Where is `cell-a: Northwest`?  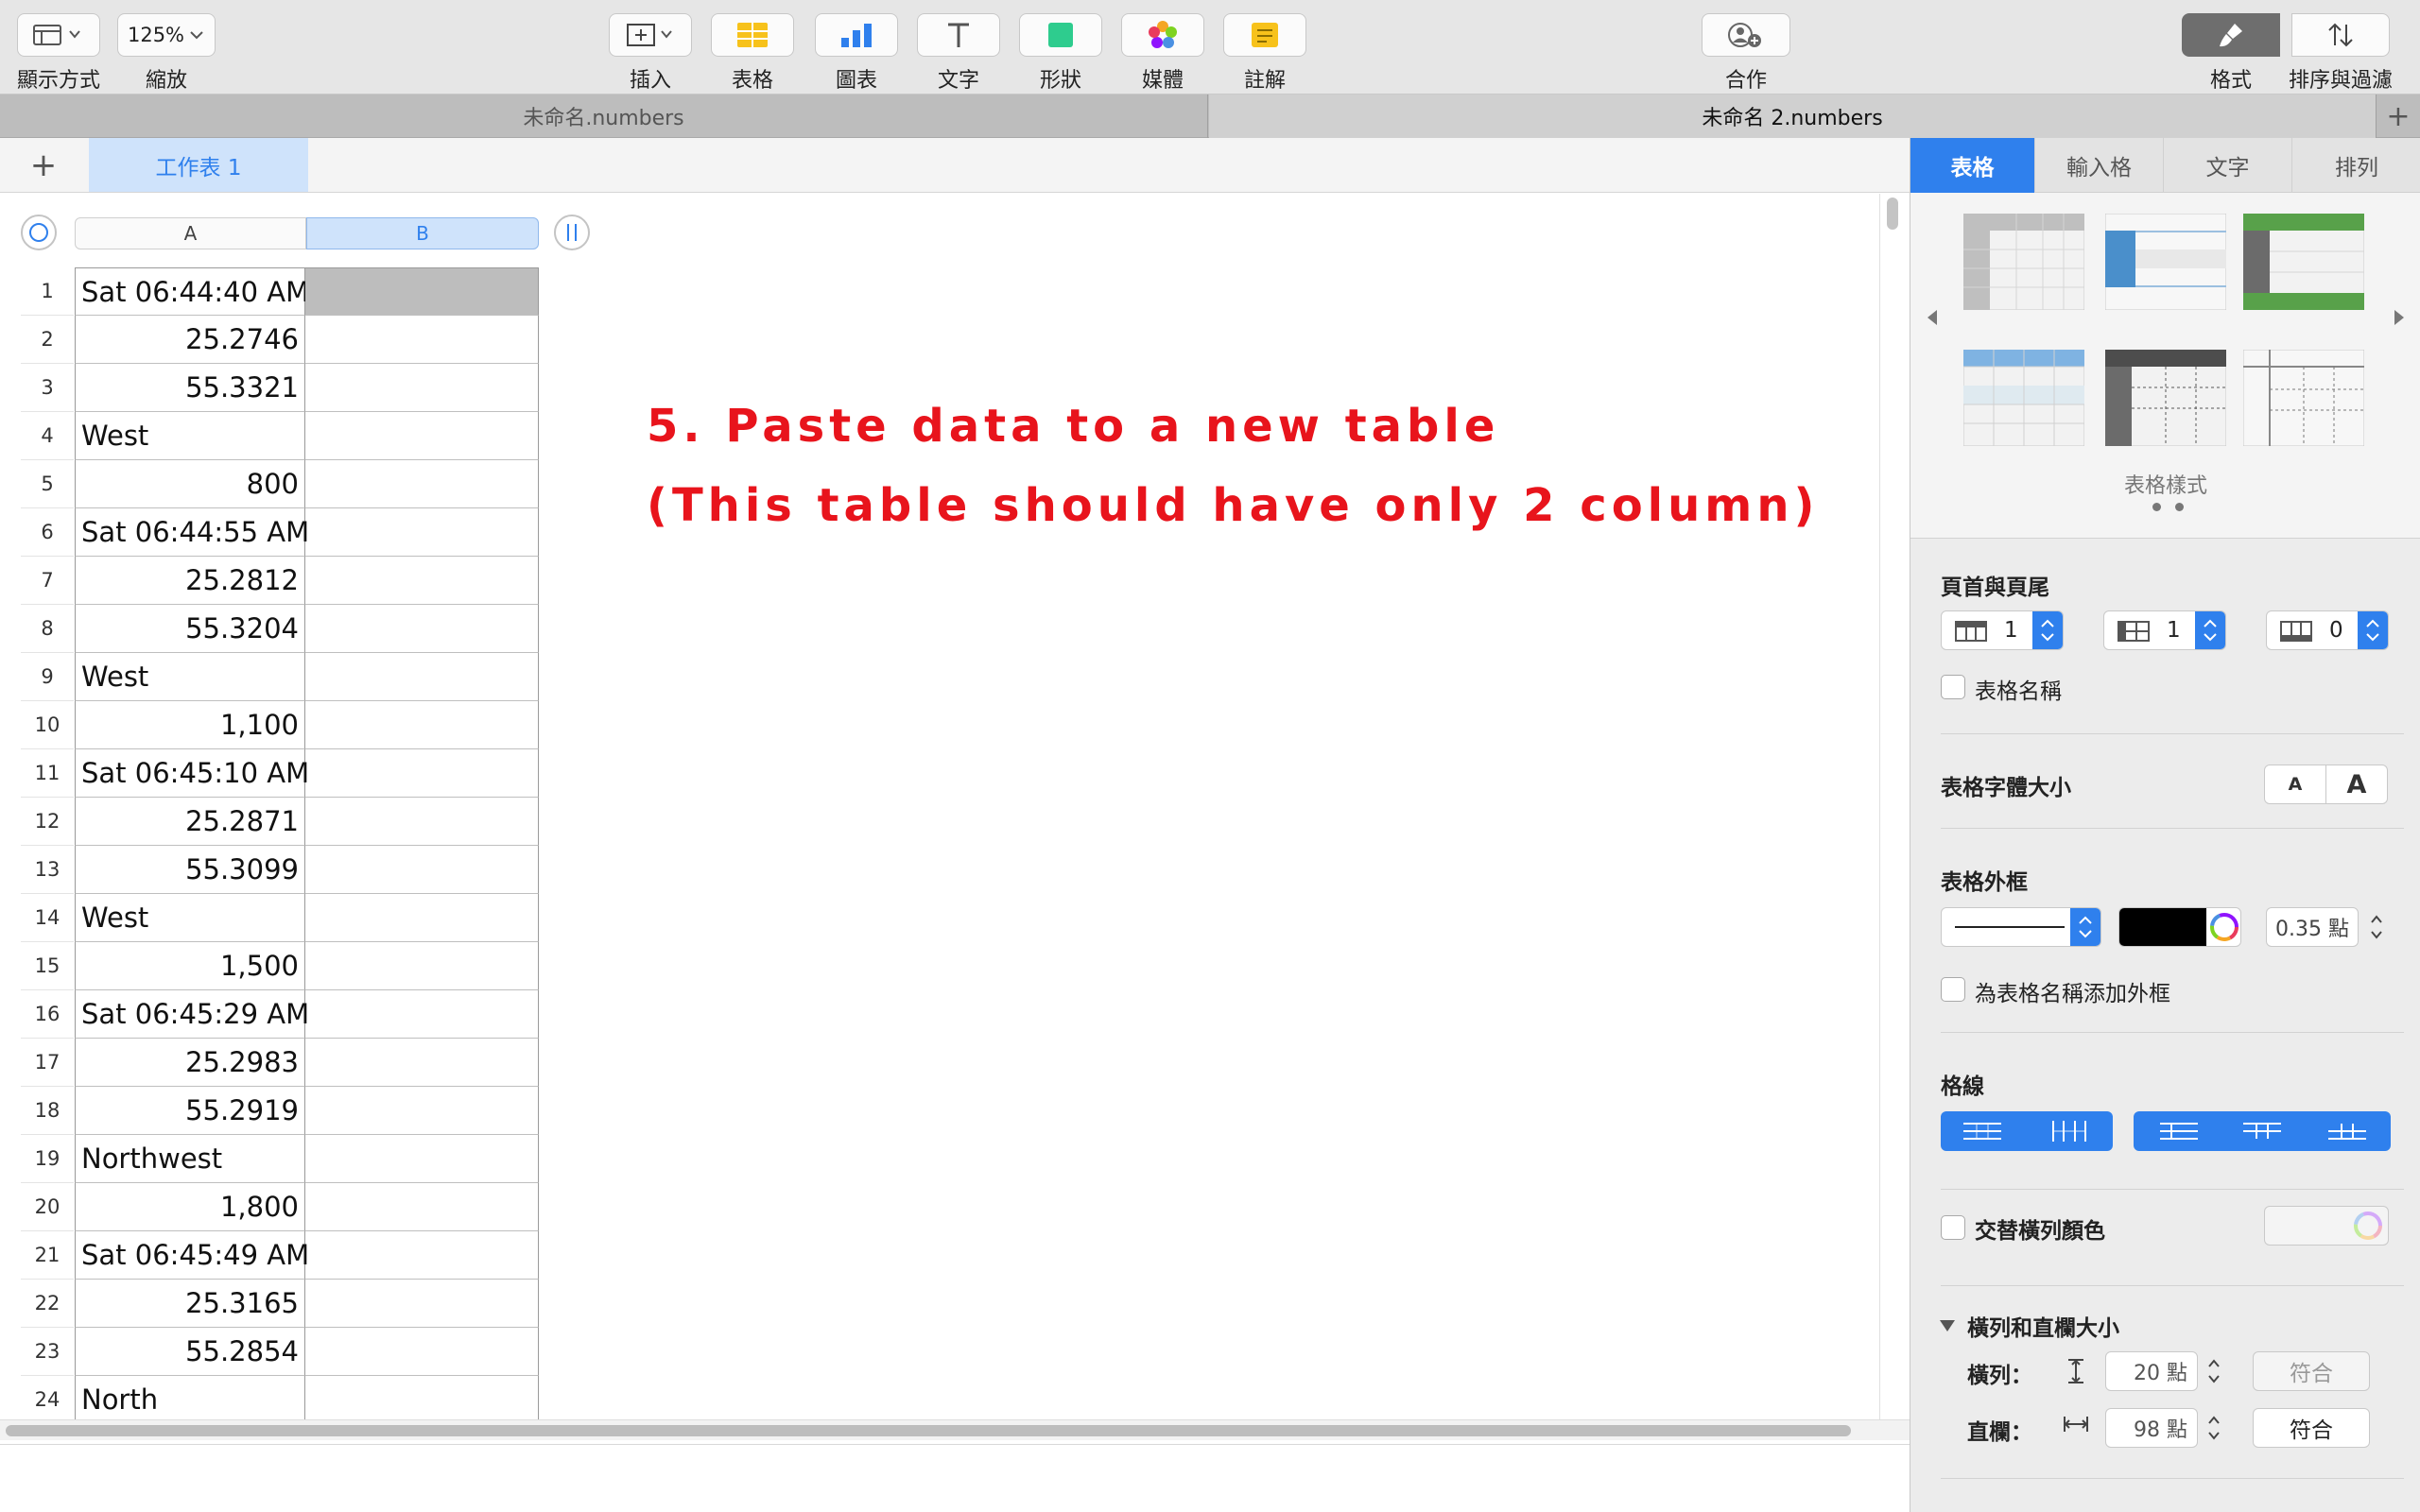 cell-a: Northwest is located at coordinates (190, 1159).